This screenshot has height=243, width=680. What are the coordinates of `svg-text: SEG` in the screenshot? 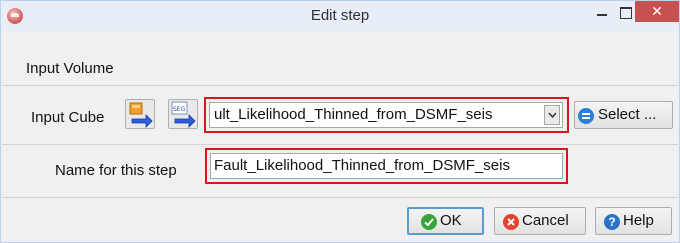 It's located at (179, 109).